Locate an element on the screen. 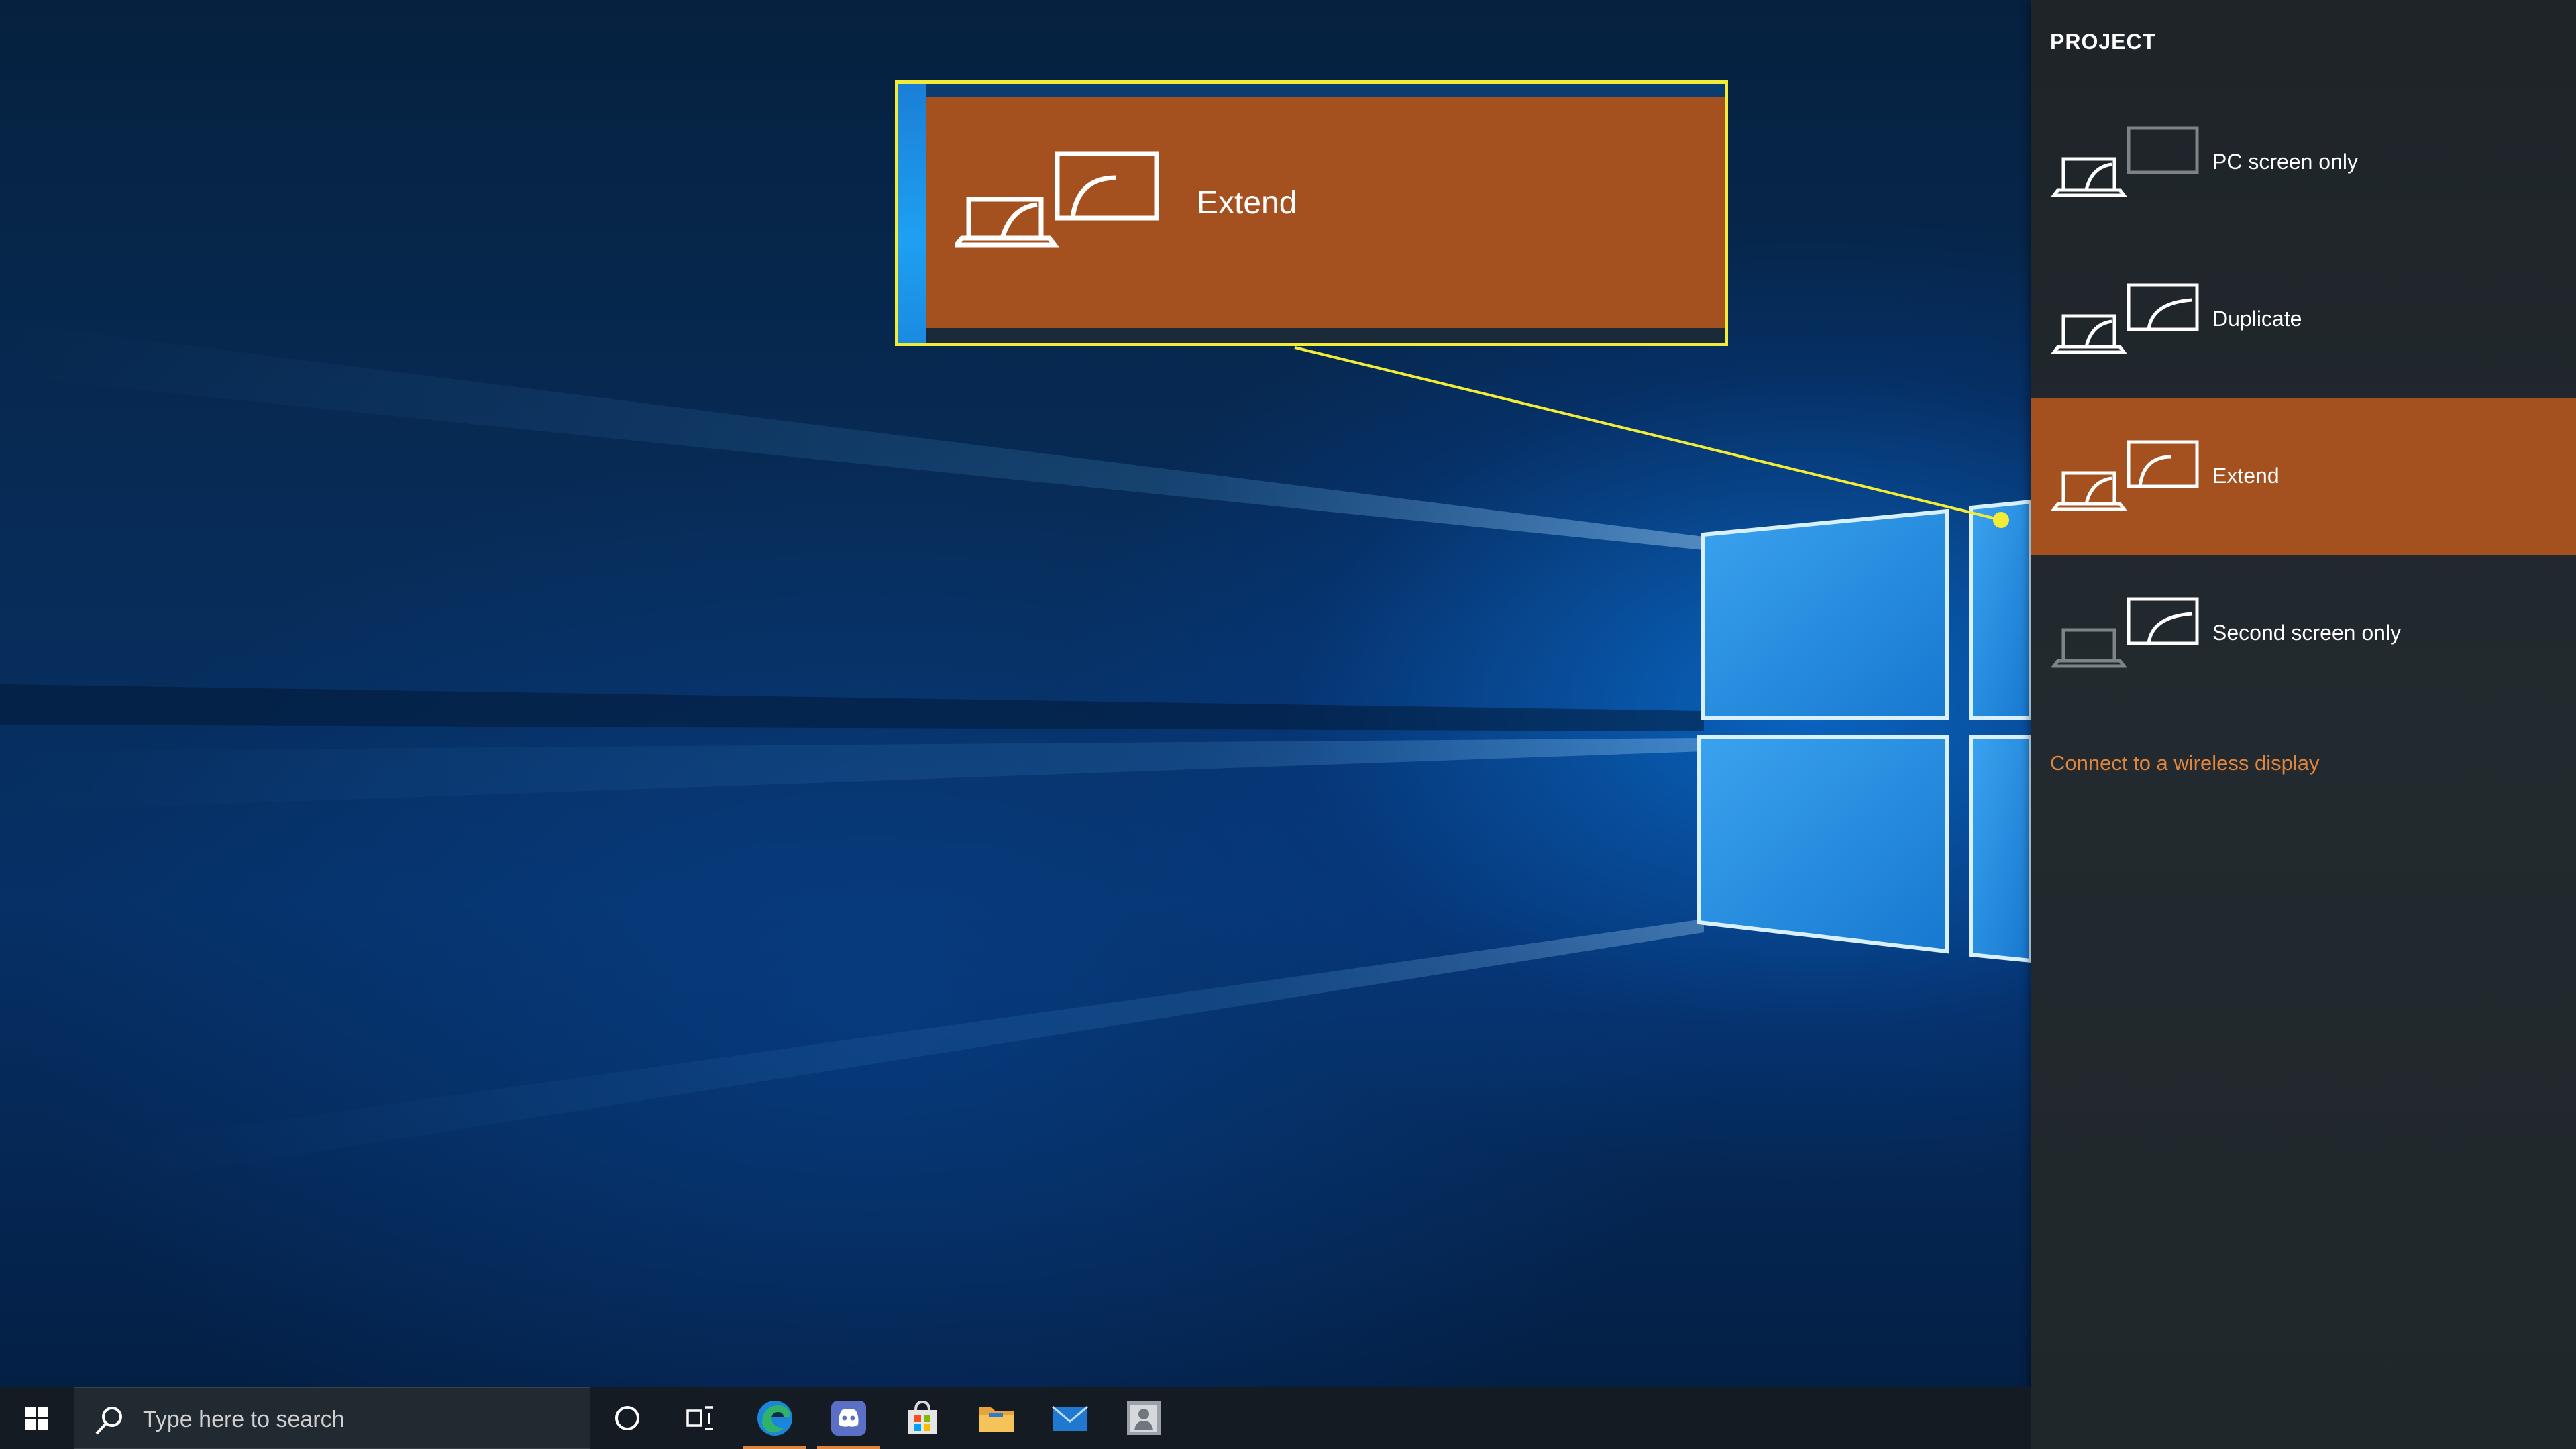 This screenshot has height=1449, width=2576. start-icon is located at coordinates (36, 1418).